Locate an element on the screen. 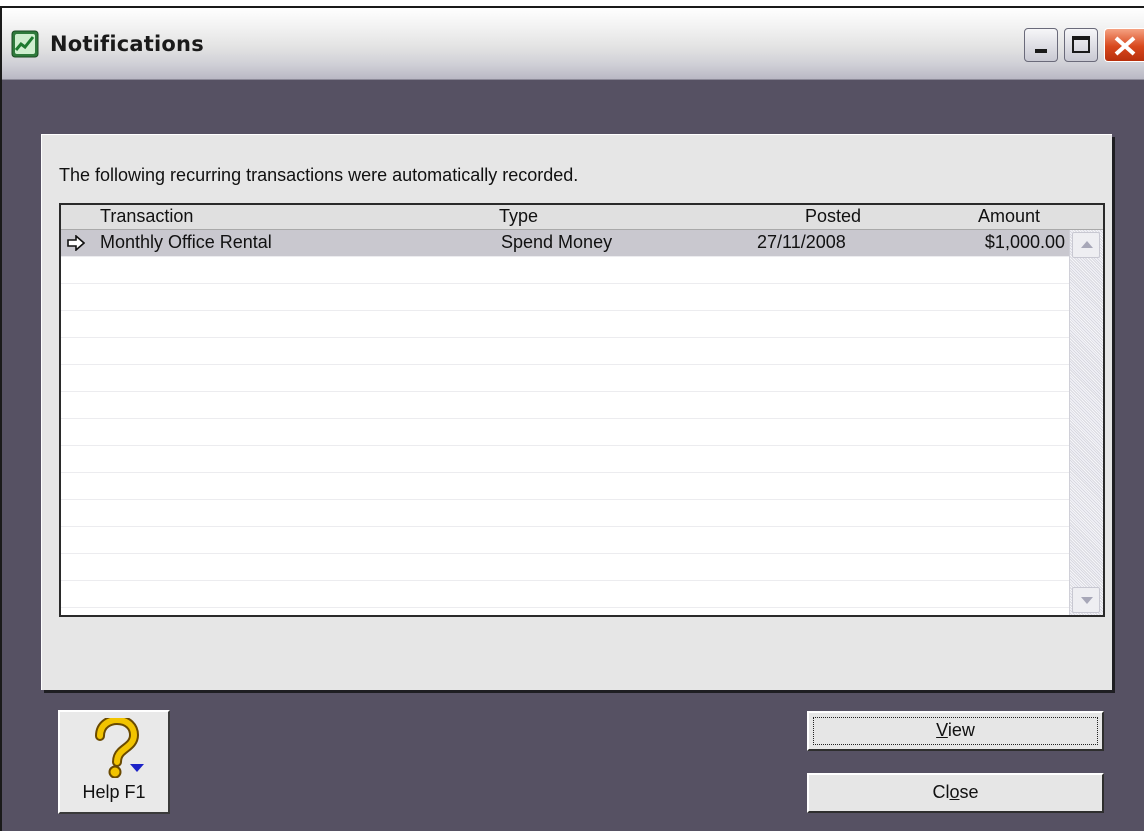  view-button-label: View is located at coordinates (955, 730).